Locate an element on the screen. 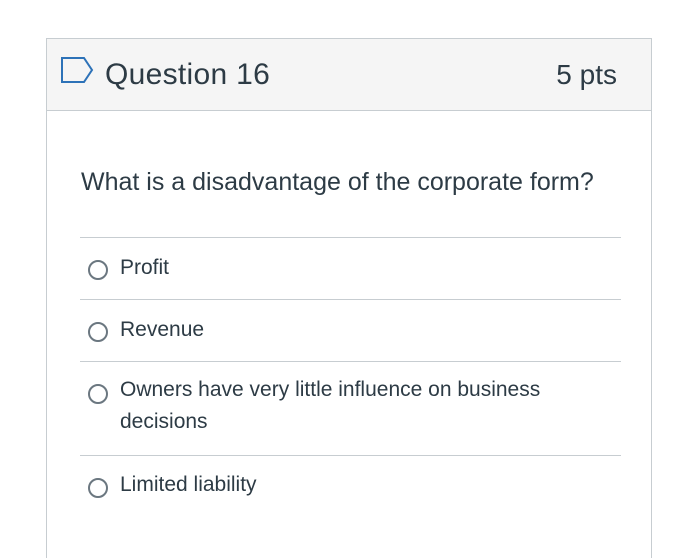 The image size is (700, 558). answer-option: Profit is located at coordinates (350, 268).